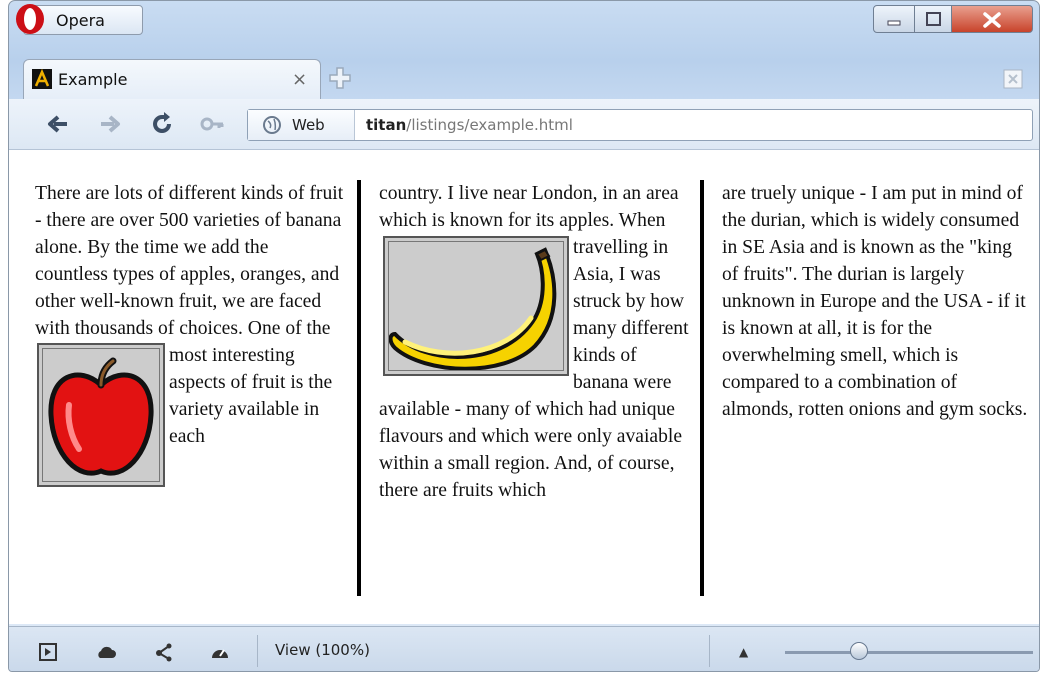  I want to click on maximize-button, so click(933, 19).